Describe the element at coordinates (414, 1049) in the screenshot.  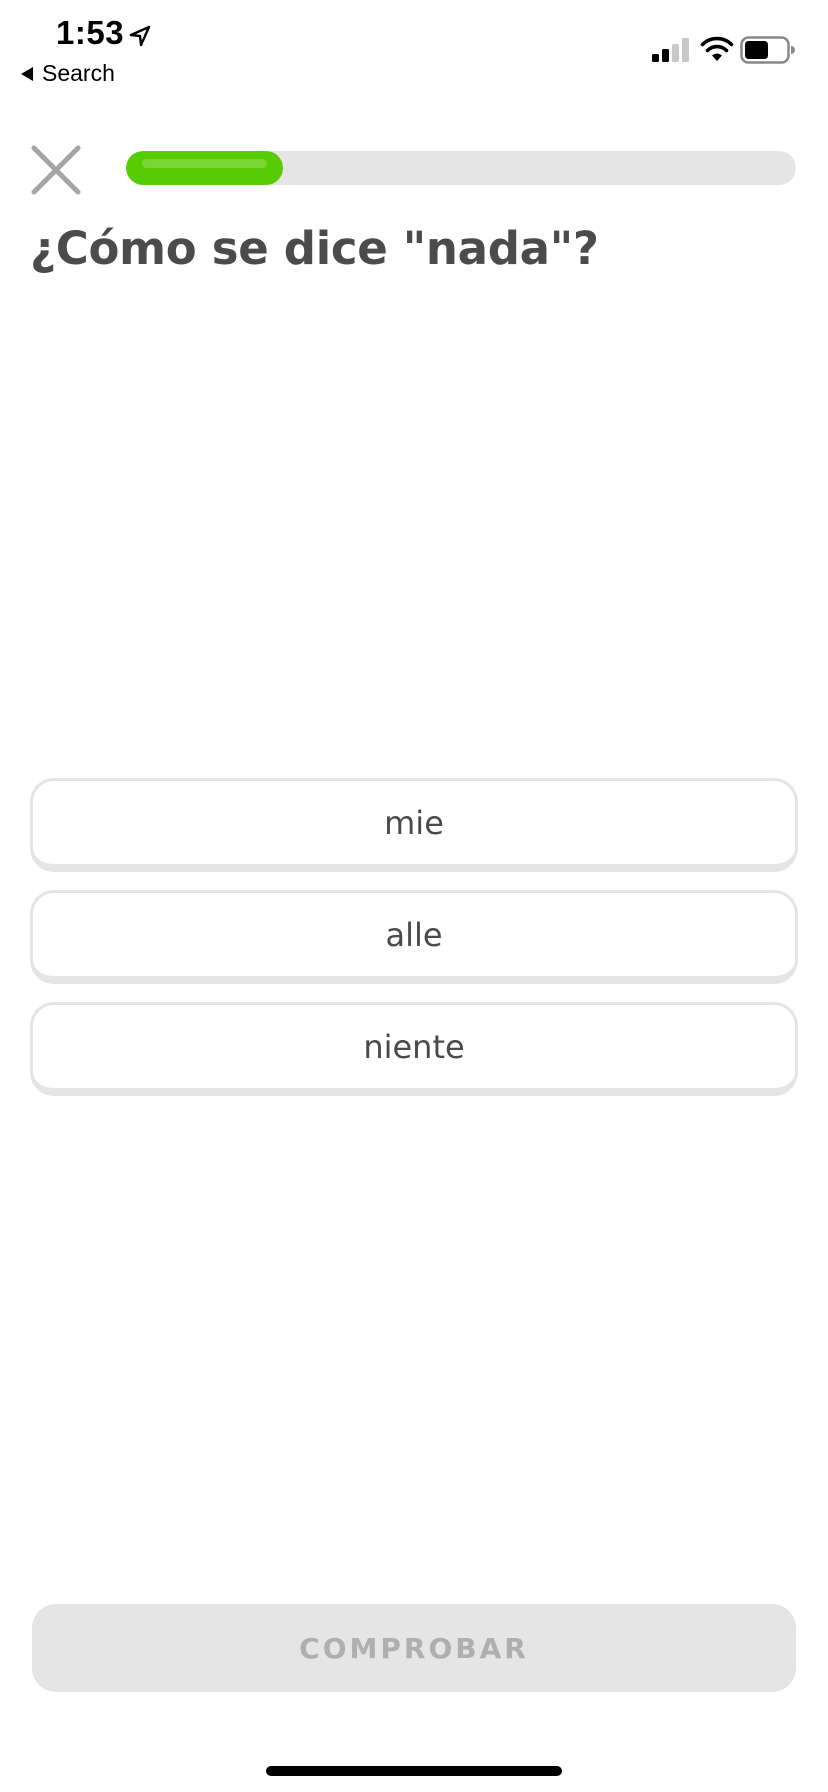
I see `answer-option-3: niente` at that location.